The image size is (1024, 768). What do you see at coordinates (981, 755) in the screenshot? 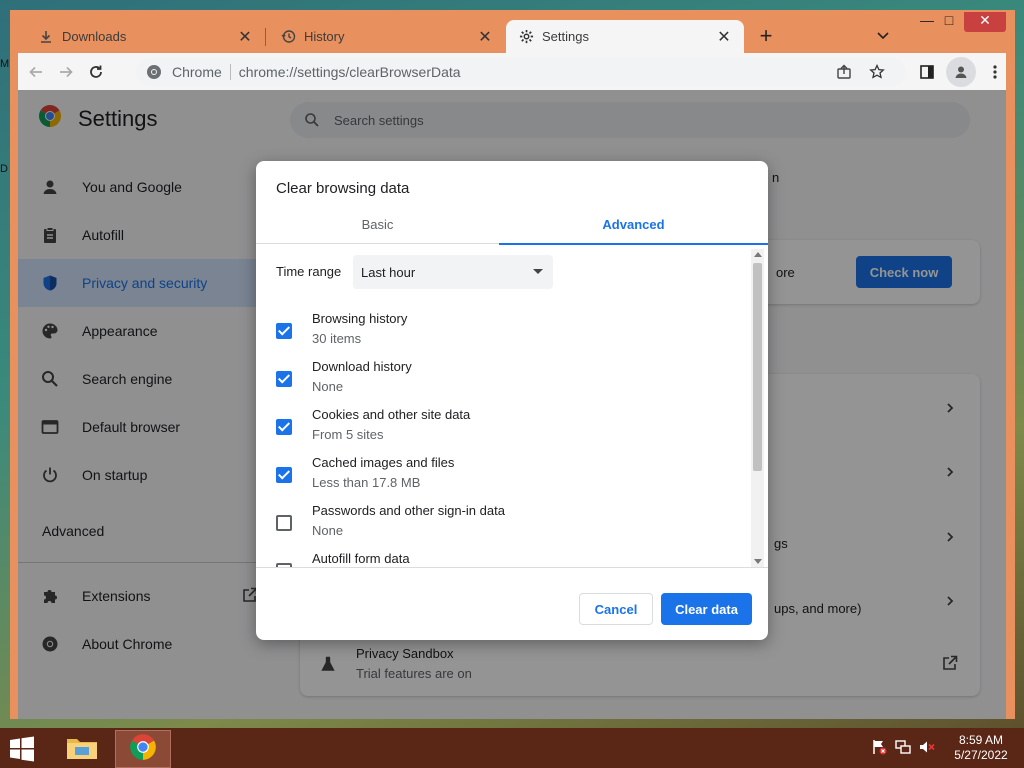
I see `clock-date: 5/27/2022` at bounding box center [981, 755].